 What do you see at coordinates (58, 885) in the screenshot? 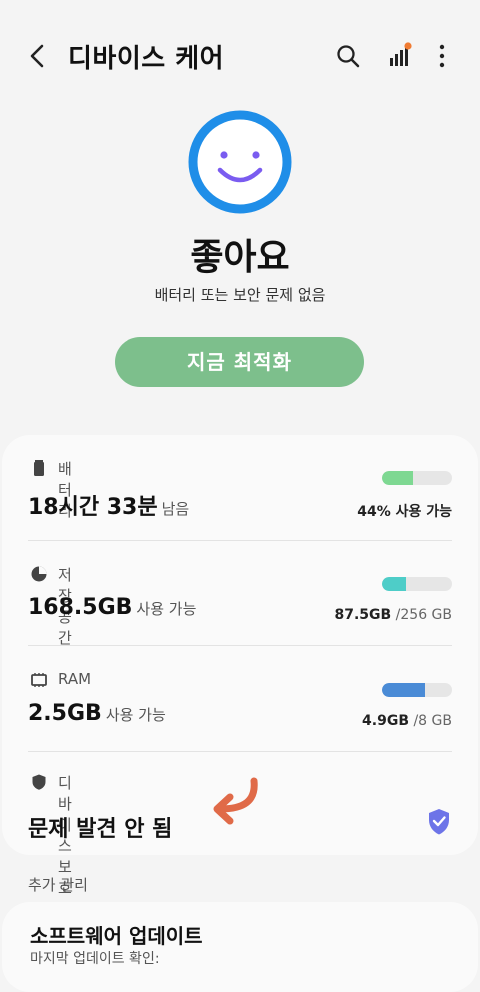
I see `additional-management-label: 추가 관리` at bounding box center [58, 885].